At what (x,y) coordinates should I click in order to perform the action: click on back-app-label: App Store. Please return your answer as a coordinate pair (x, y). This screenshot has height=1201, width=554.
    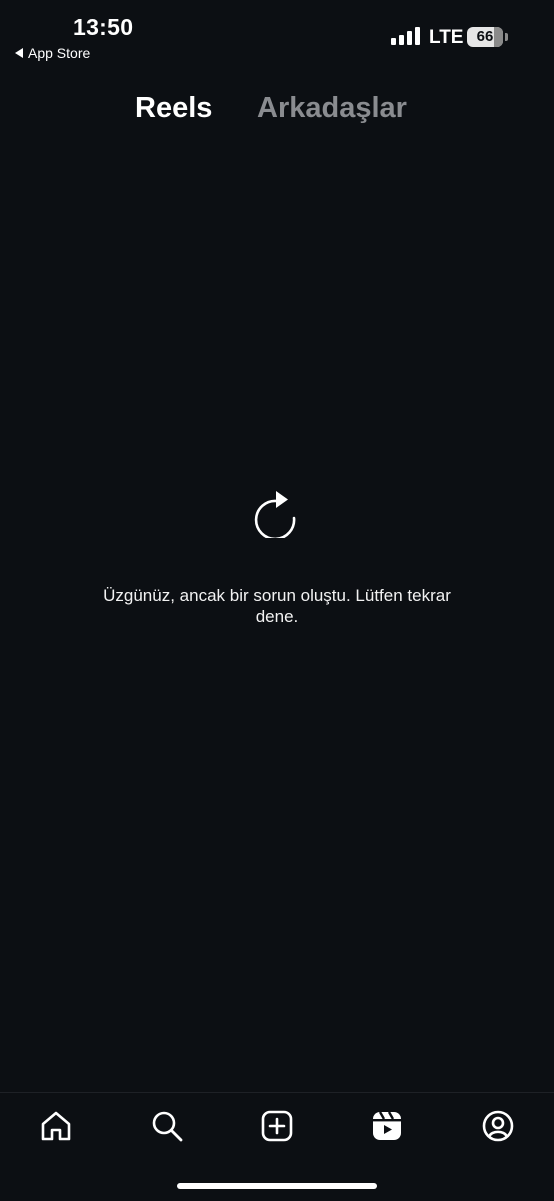
    Looking at the image, I should click on (59, 53).